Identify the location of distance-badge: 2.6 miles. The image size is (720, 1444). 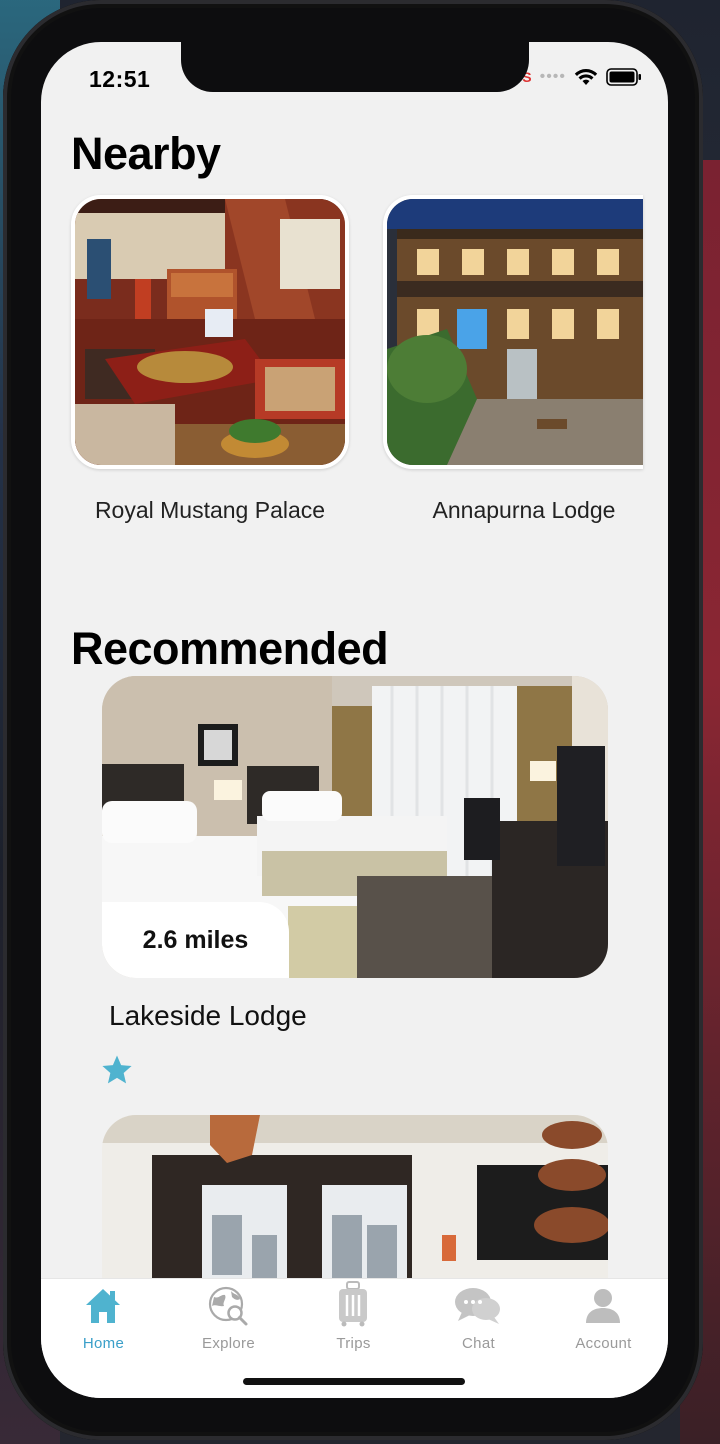
(195, 940).